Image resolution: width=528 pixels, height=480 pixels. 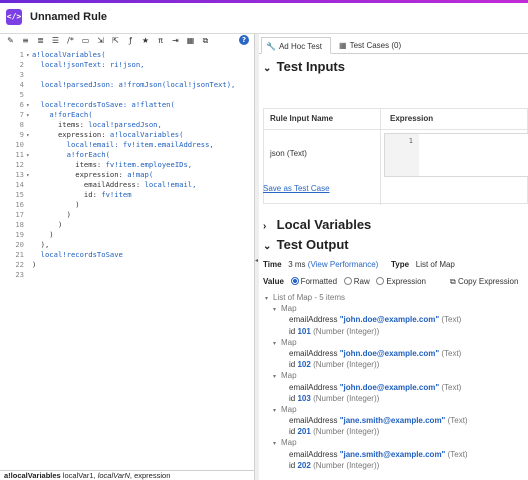 What do you see at coordinates (70, 41) in the screenshot?
I see `comment-block-icon: /*` at bounding box center [70, 41].